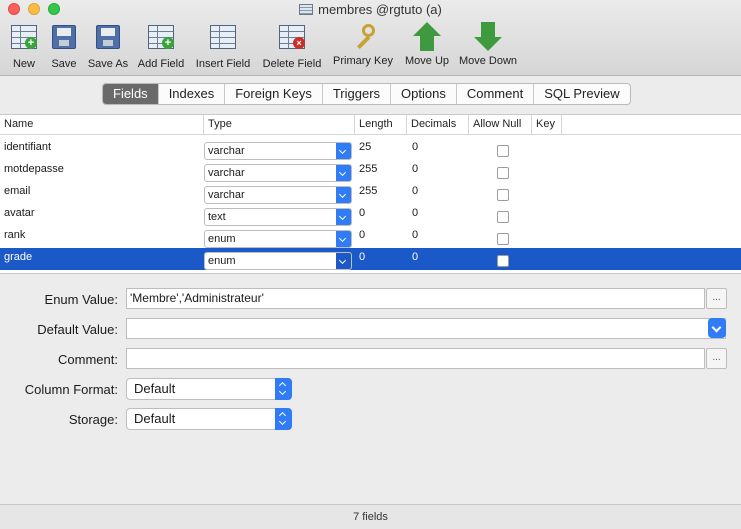  I want to click on table-row: motdepasse varchar 255 0, so click(370, 171).